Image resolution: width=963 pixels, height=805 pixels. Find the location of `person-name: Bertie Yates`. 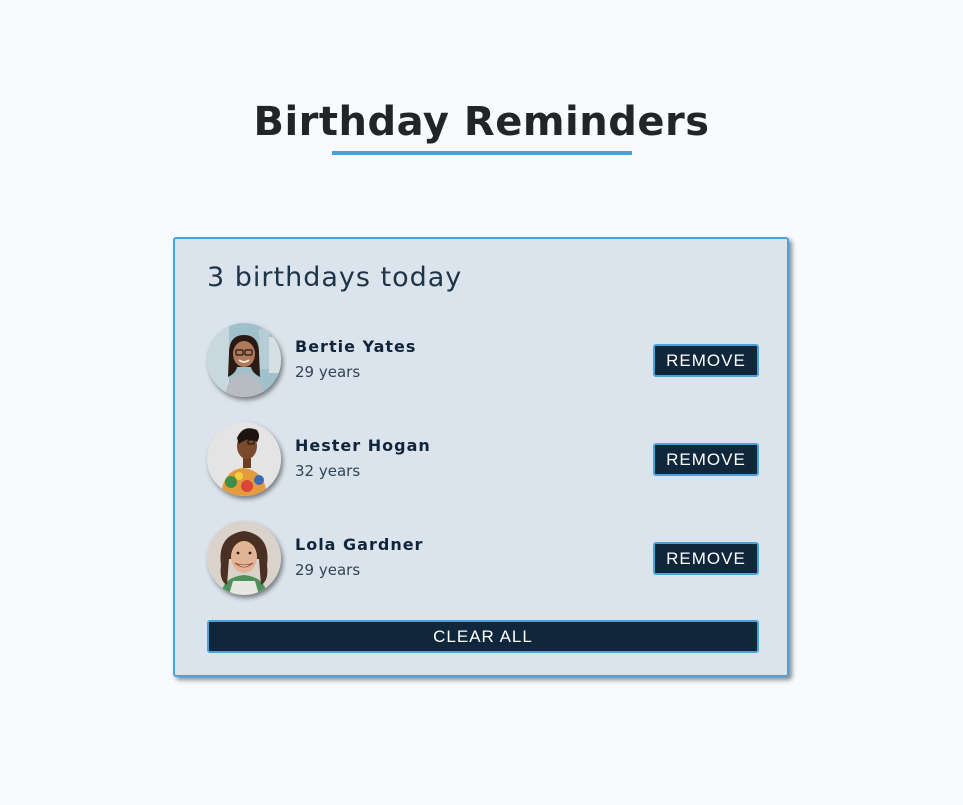

person-name: Bertie Yates is located at coordinates (356, 346).